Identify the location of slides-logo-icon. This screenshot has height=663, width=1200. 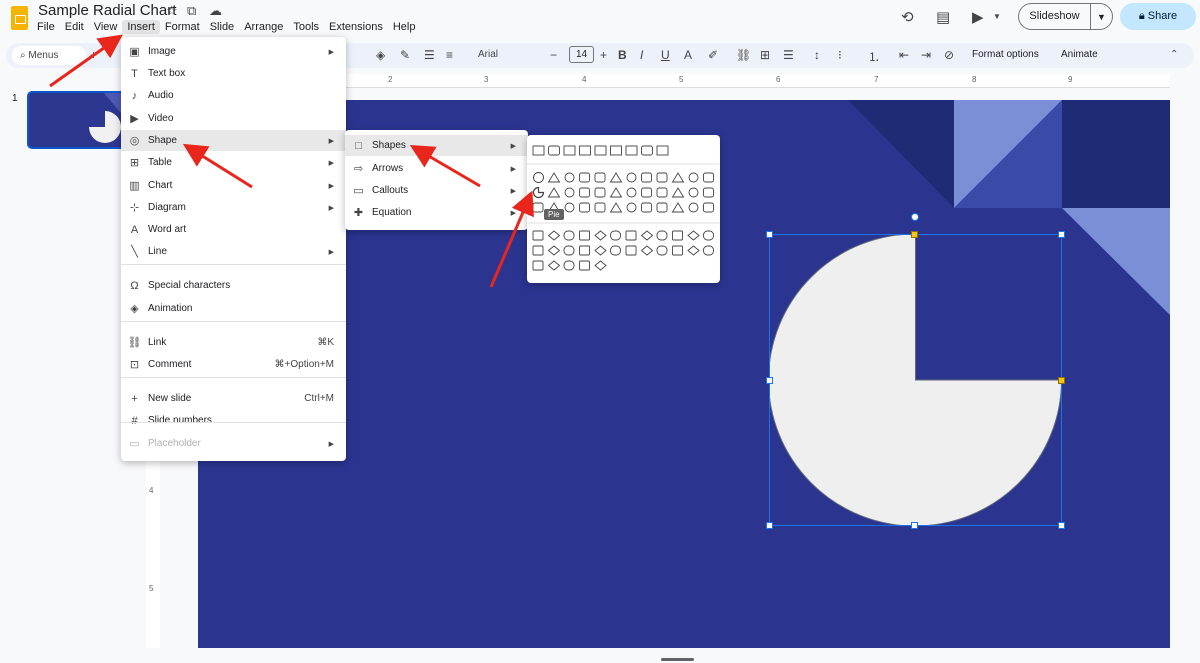
(19, 18).